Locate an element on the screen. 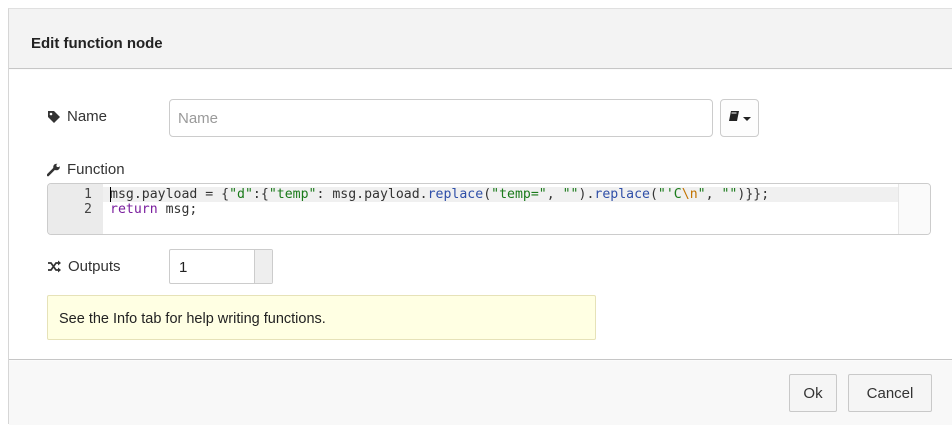 The image size is (952, 425). code-line: msg.payload = {"d":{"temp" is located at coordinates (439, 194).